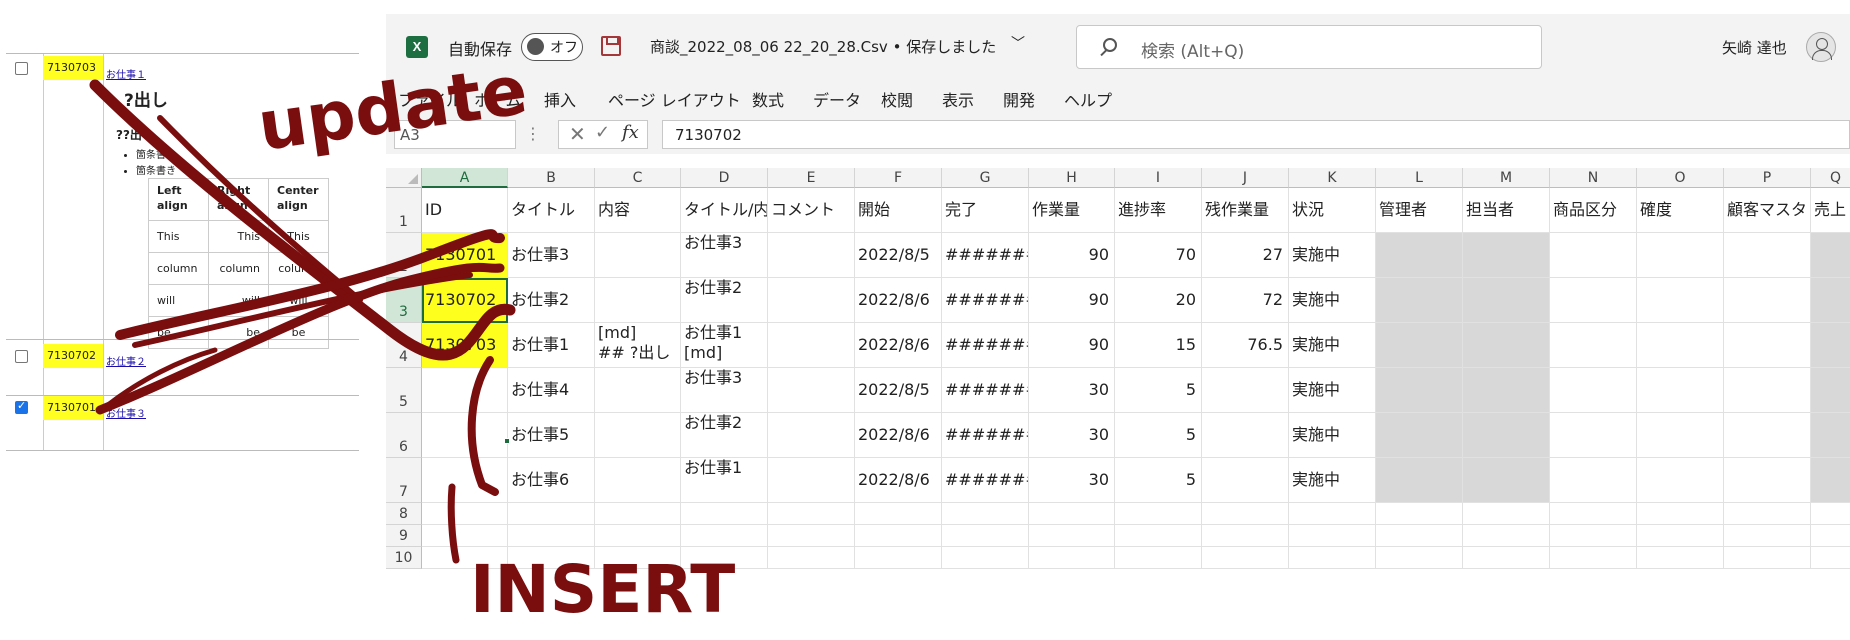  Describe the element at coordinates (638, 178) in the screenshot. I see `column-header-c: C` at that location.